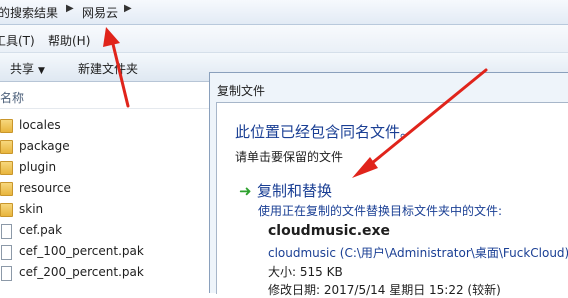 The height and width of the screenshot is (298, 568). What do you see at coordinates (105, 147) in the screenshot?
I see `list-item: package` at bounding box center [105, 147].